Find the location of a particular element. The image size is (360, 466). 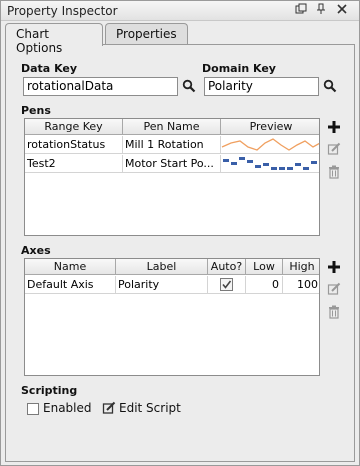

pen-preview-line is located at coordinates (270, 145).